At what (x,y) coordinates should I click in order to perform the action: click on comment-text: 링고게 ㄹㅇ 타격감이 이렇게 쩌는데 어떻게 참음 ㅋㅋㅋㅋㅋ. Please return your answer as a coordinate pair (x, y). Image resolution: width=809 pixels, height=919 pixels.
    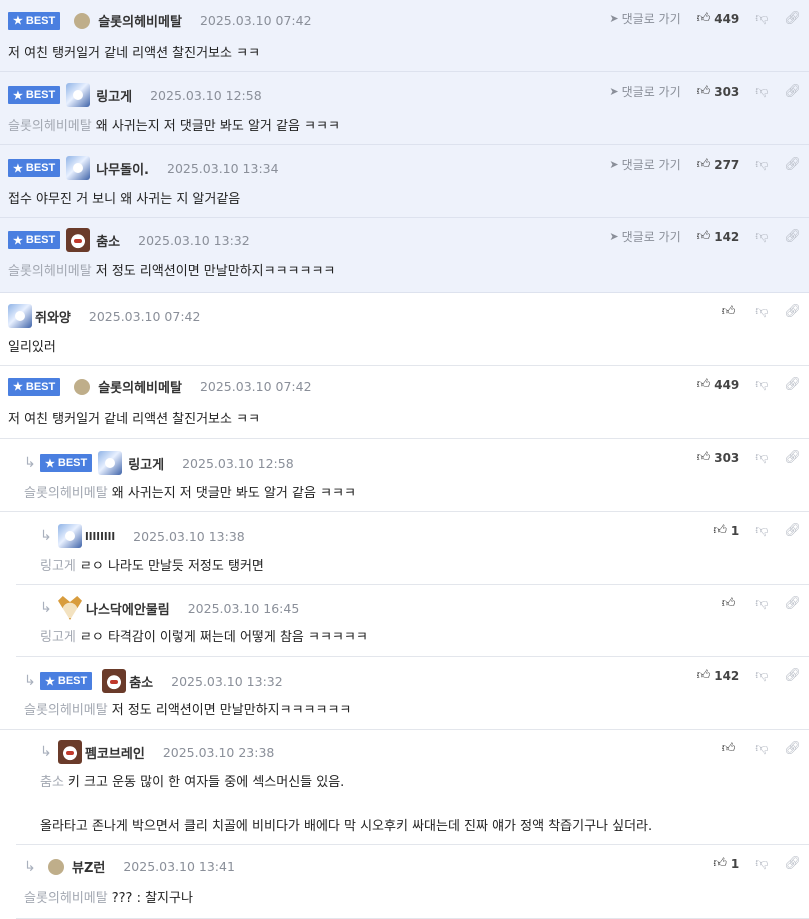
    Looking at the image, I should click on (204, 637).